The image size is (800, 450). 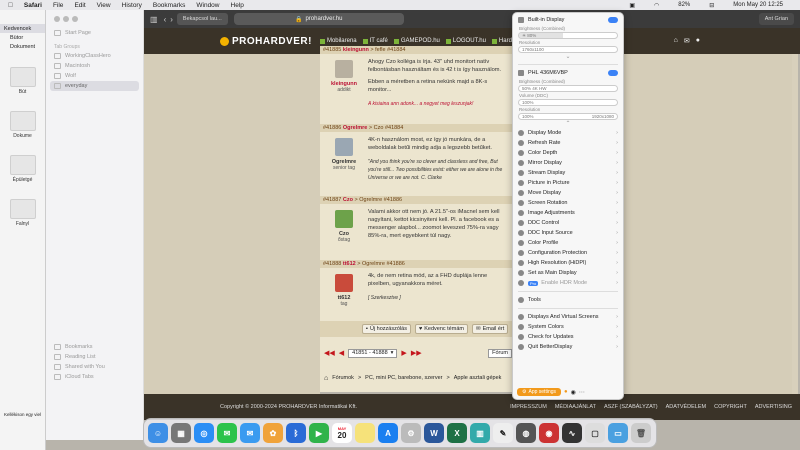 What do you see at coordinates (568, 223) in the screenshot?
I see `menu-item: DDC Control ›` at bounding box center [568, 223].